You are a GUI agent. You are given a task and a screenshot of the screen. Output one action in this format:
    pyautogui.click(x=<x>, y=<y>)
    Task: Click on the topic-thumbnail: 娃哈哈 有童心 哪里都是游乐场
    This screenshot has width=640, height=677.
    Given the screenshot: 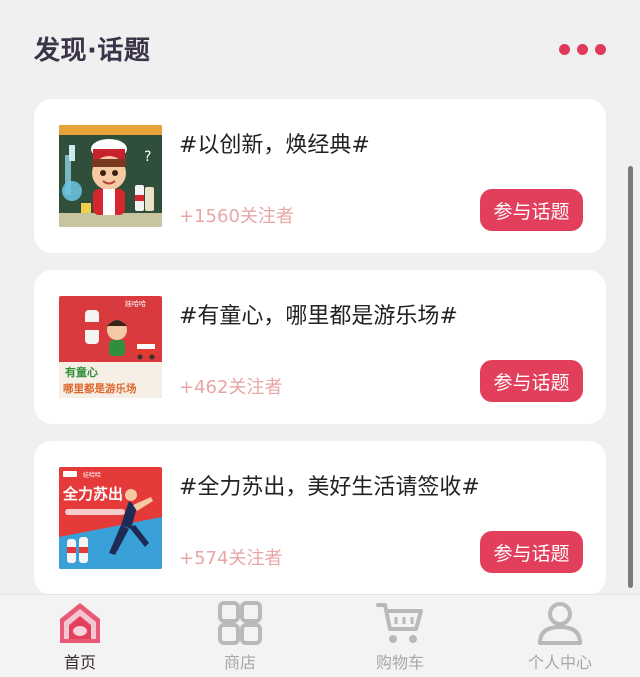 What is the action you would take?
    pyautogui.click(x=110, y=347)
    